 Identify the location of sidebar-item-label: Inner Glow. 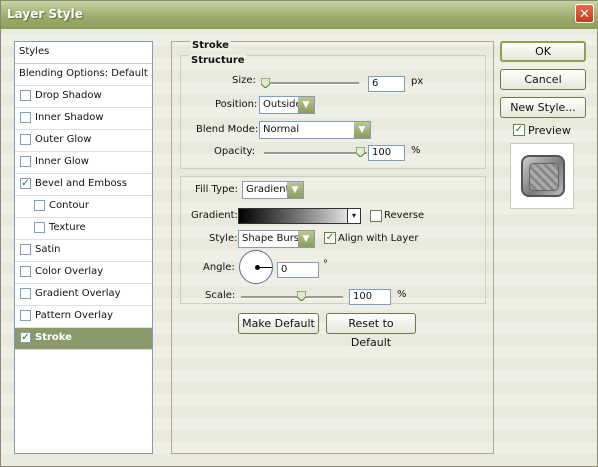
(62, 161).